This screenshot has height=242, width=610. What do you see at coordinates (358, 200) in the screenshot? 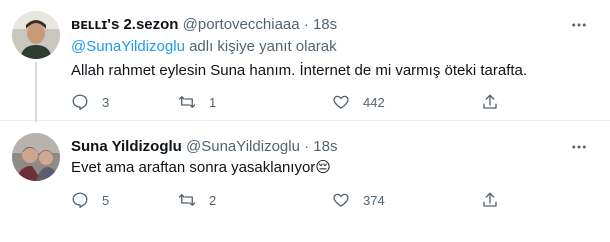
I see `like-button: 374` at bounding box center [358, 200].